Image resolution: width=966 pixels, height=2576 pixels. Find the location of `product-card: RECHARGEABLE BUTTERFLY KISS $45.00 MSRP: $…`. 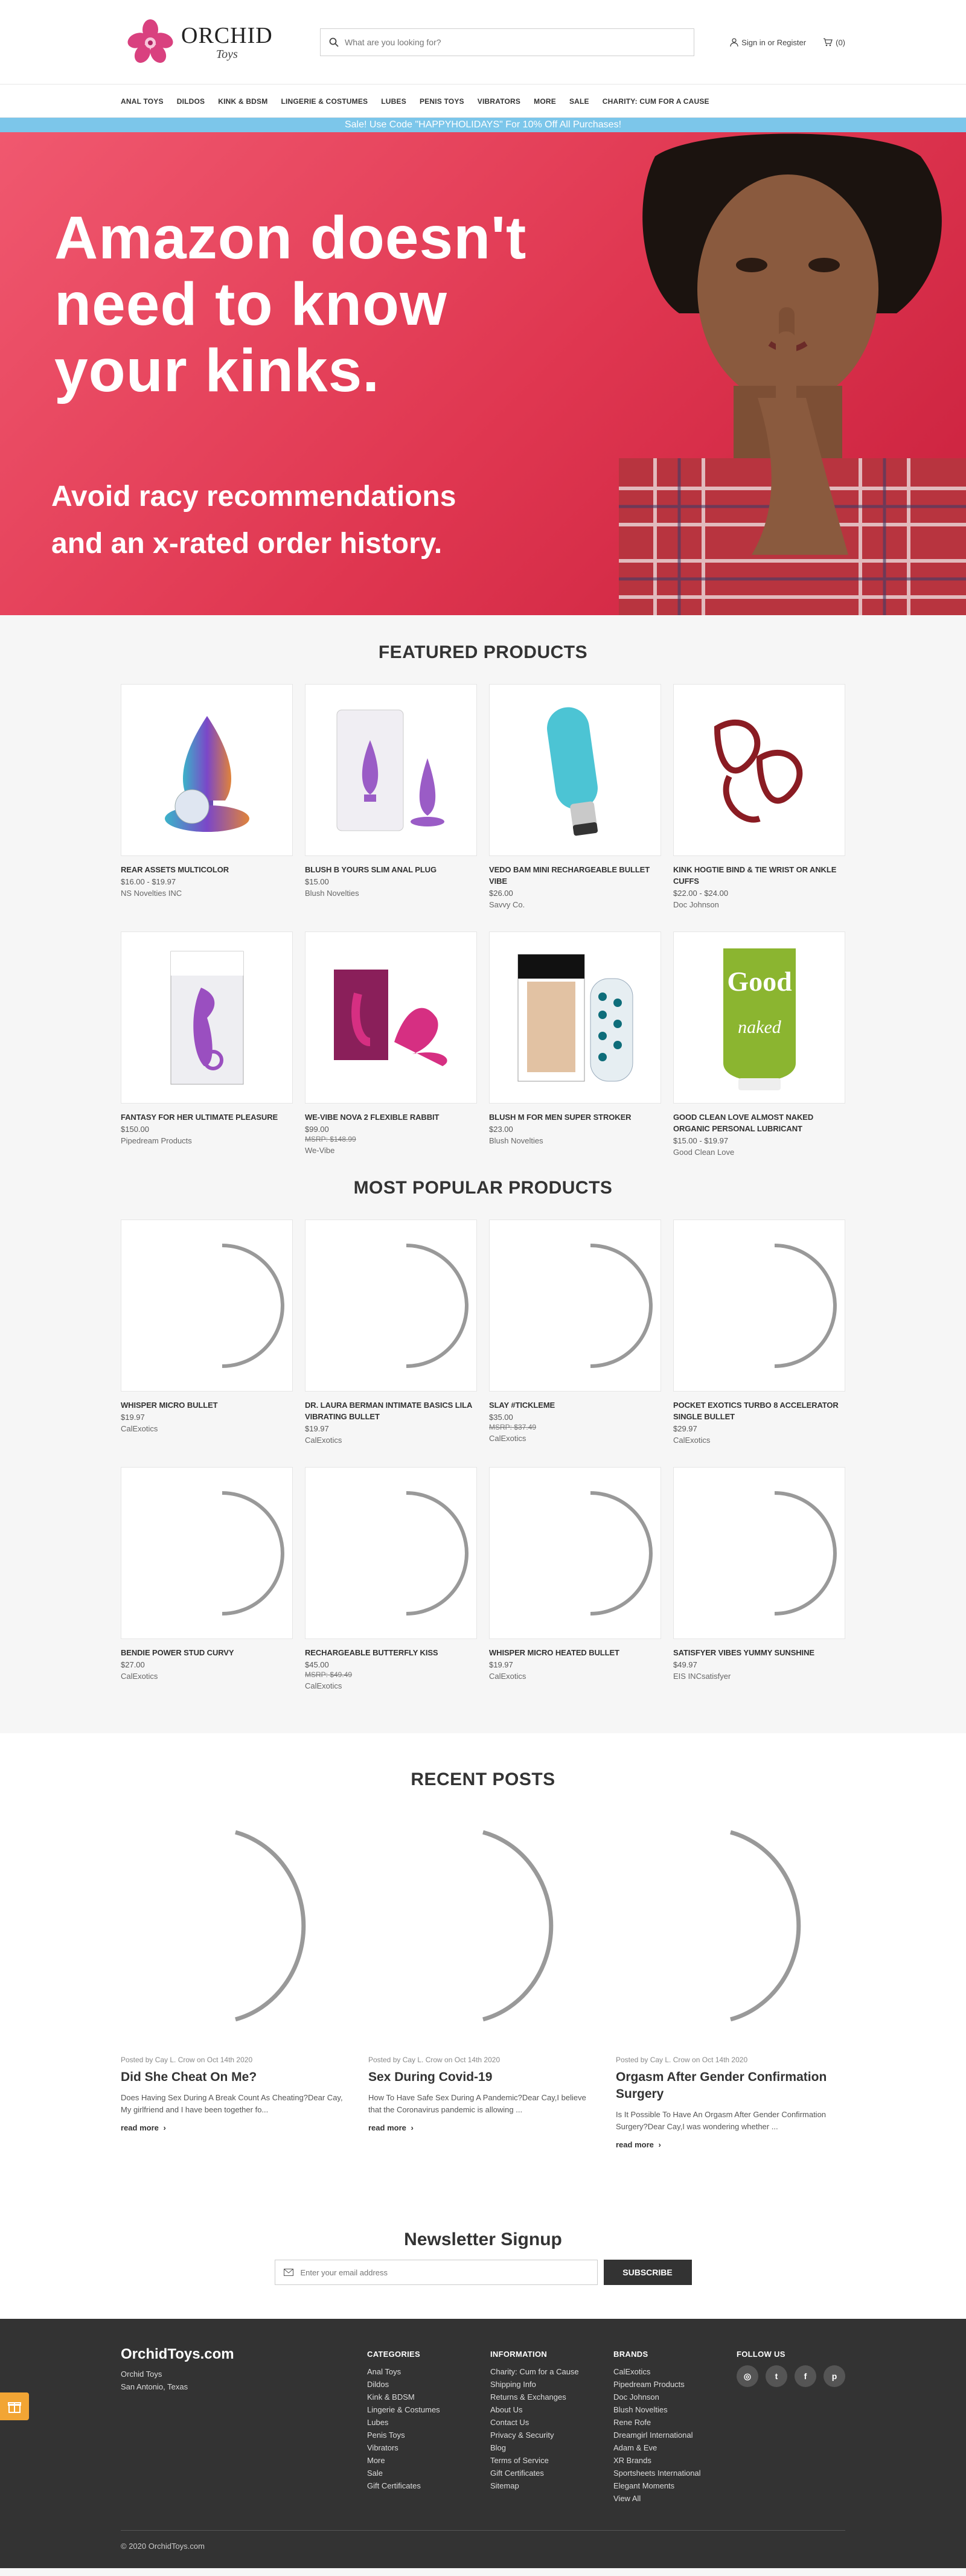

product-card: RECHARGEABLE BUTTERFLY KISS $45.00 MSRP: $… is located at coordinates (391, 1591).